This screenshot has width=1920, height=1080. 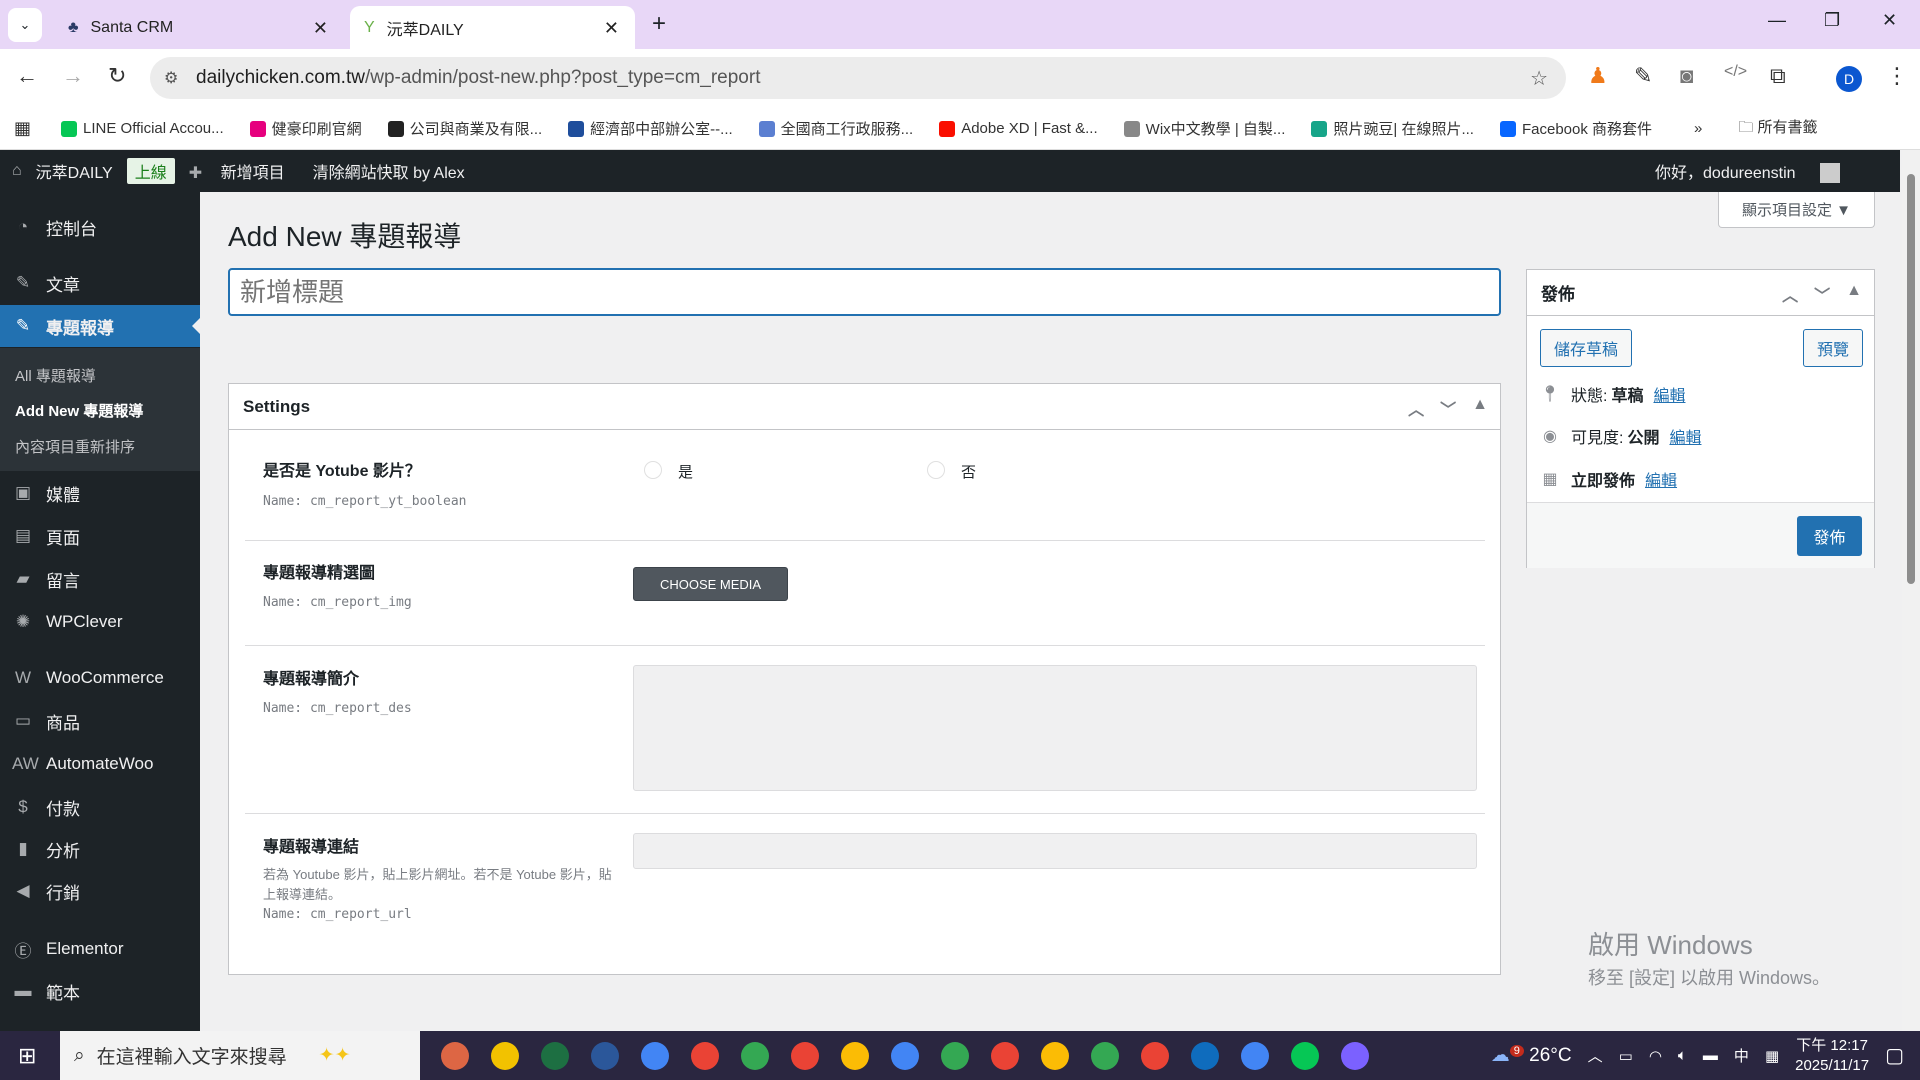 I want to click on report-url-input, so click(x=1055, y=851).